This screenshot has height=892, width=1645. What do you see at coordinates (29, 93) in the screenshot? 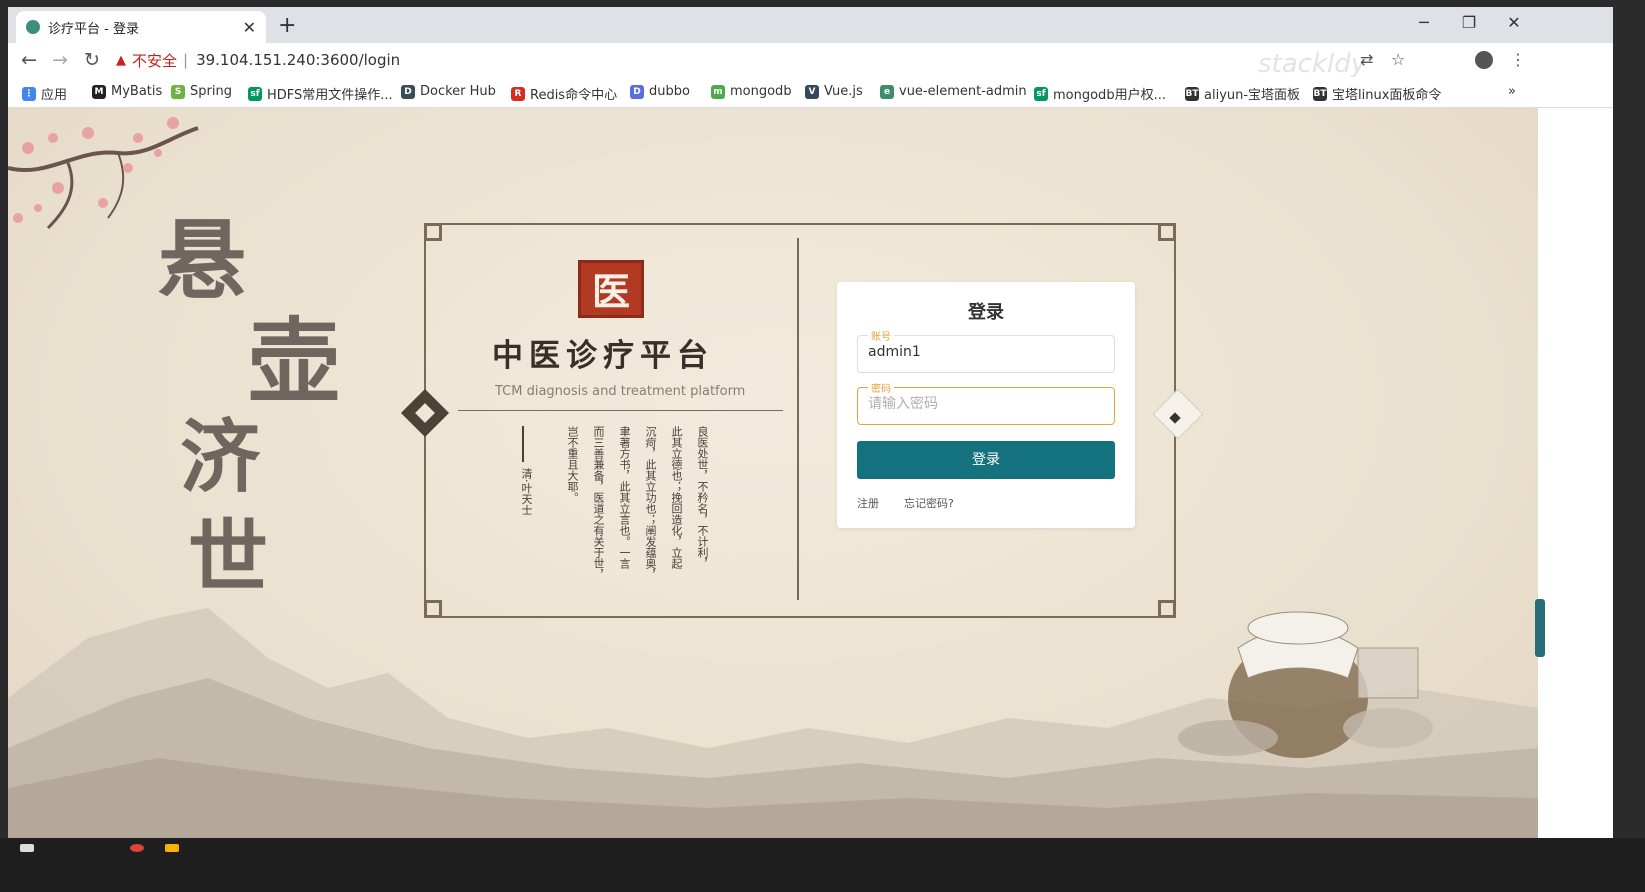
I see `apps-grid-icon: ⋮` at bounding box center [29, 93].